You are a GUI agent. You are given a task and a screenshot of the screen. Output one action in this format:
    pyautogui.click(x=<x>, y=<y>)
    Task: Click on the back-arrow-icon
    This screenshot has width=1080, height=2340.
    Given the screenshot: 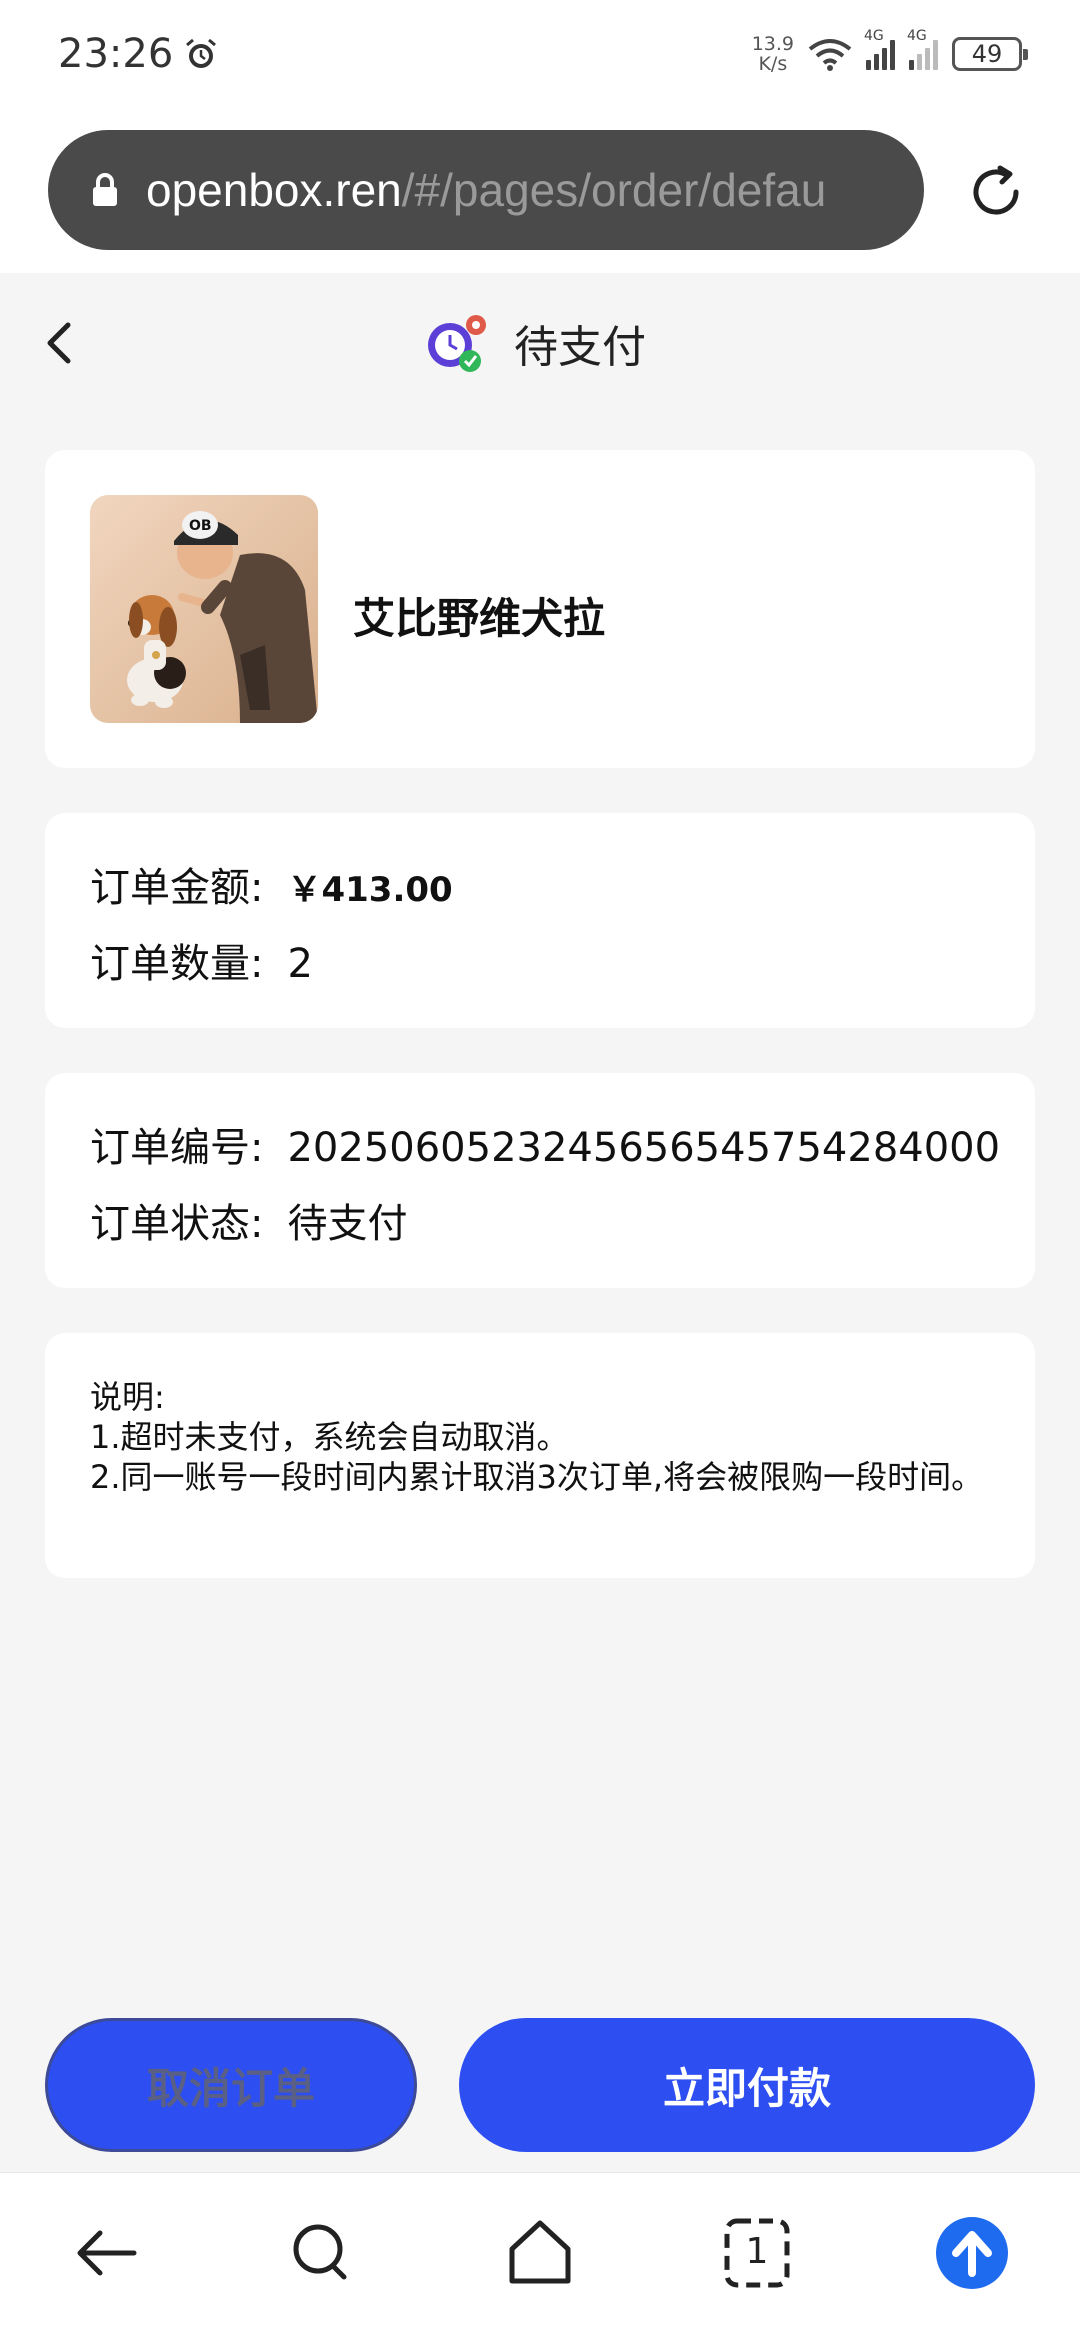 What is the action you would take?
    pyautogui.click(x=108, y=2253)
    